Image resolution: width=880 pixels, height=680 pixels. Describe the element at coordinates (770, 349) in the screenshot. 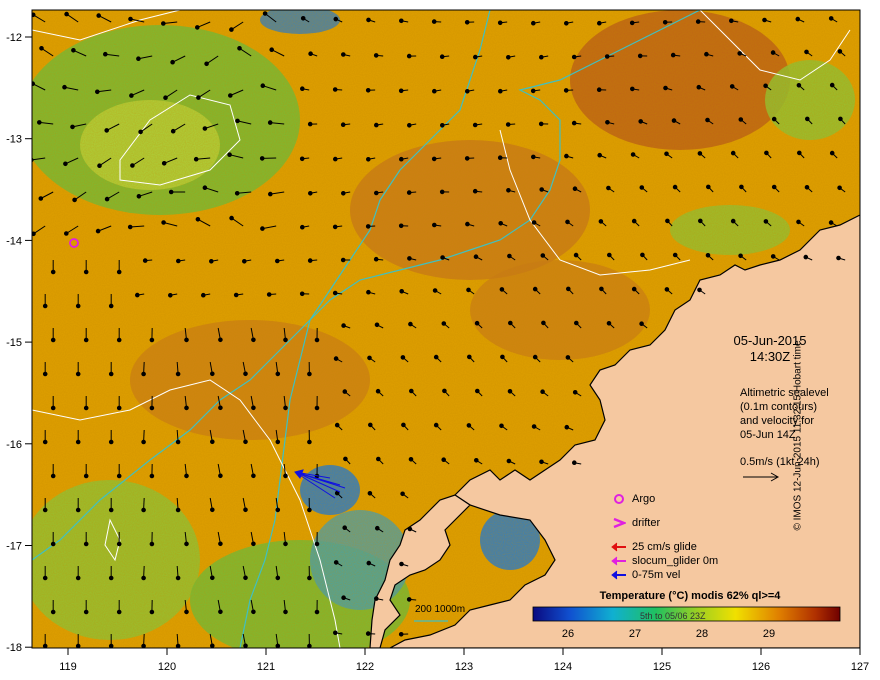

I see `date-block: 05-Jun-2015 14:30Z` at that location.